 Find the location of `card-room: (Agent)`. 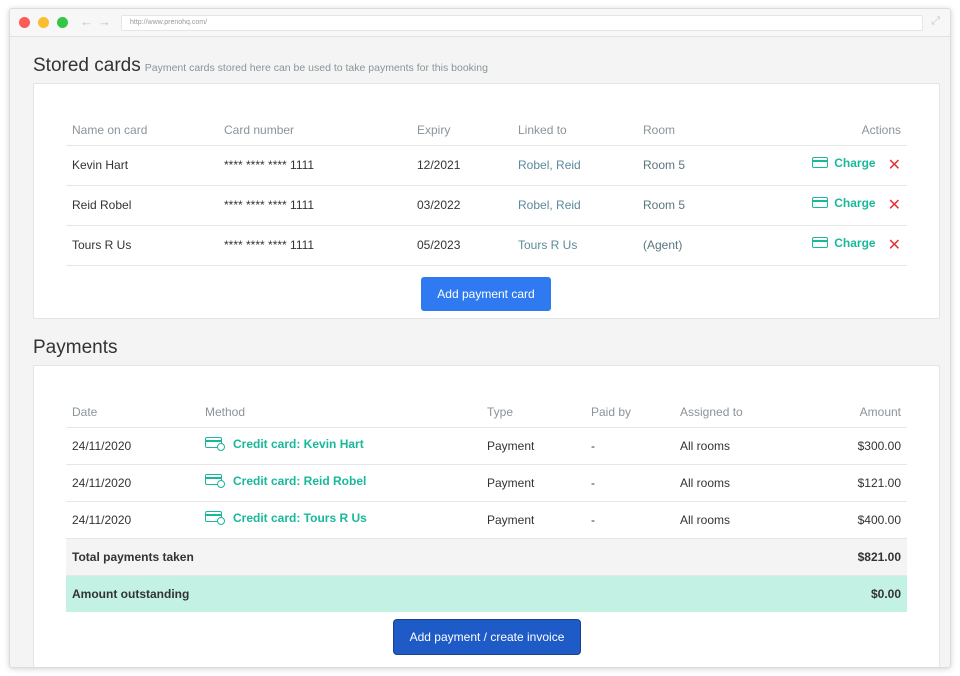

card-room: (Agent) is located at coordinates (697, 245).